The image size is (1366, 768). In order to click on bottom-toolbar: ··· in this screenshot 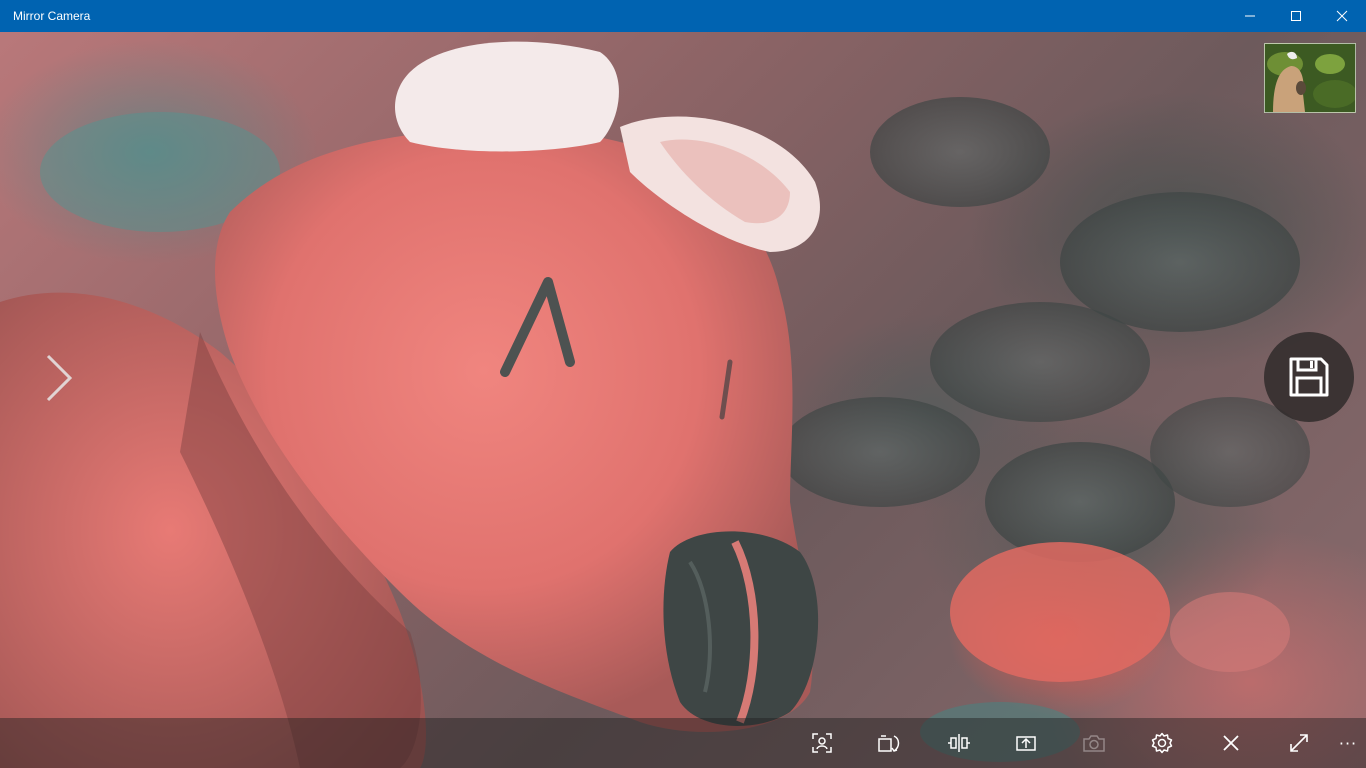, I will do `click(683, 743)`.